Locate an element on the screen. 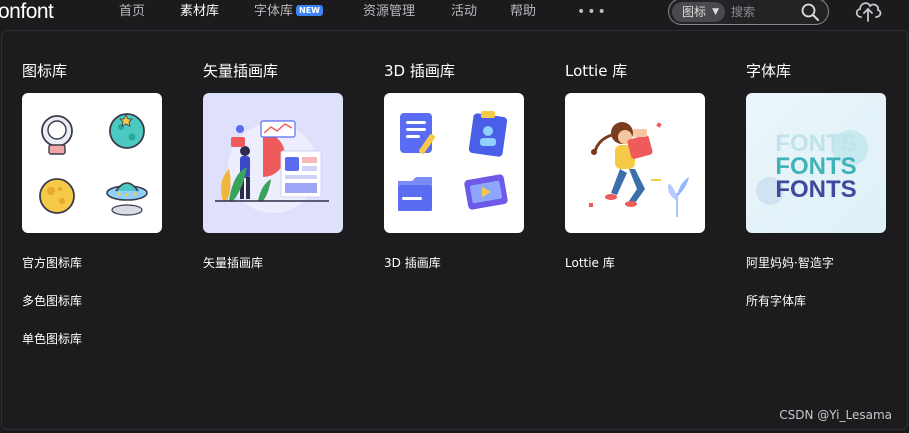 The image size is (909, 433). lottie-illustration is located at coordinates (635, 163).